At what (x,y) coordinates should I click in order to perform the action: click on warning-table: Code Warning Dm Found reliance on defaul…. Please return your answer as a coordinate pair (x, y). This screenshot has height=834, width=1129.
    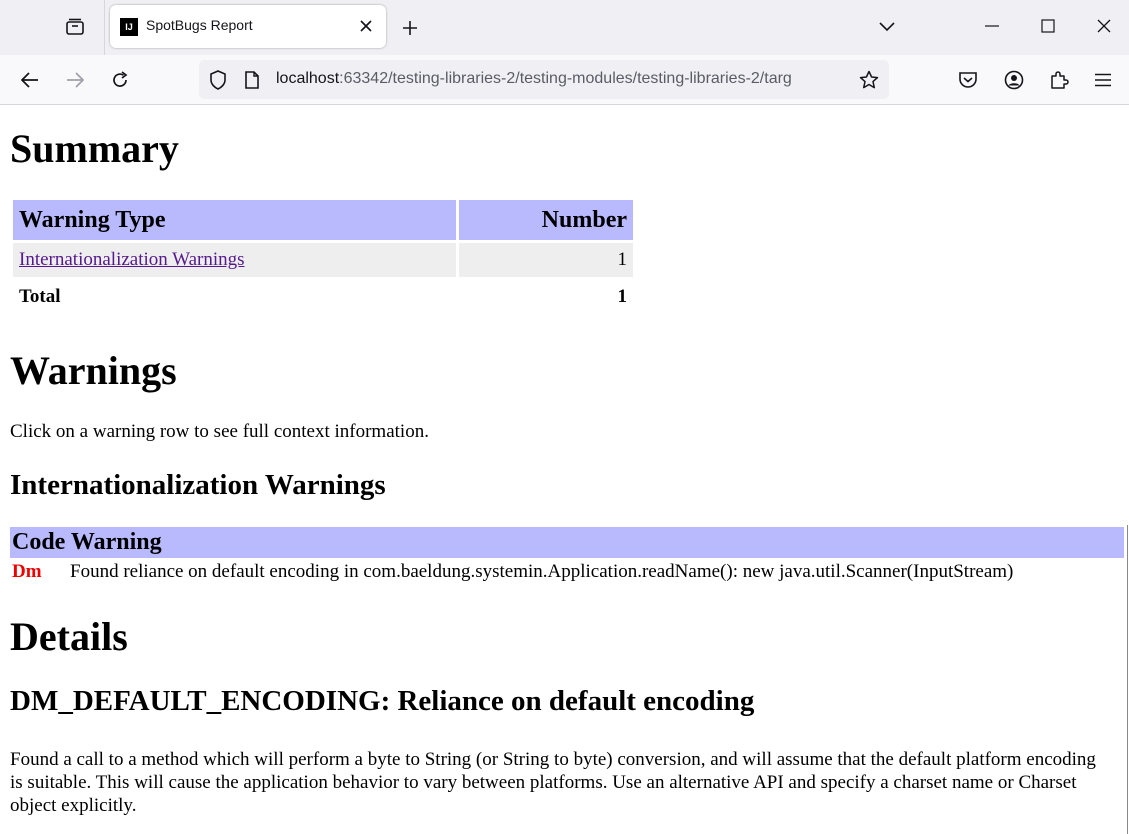
    Looking at the image, I should click on (567, 556).